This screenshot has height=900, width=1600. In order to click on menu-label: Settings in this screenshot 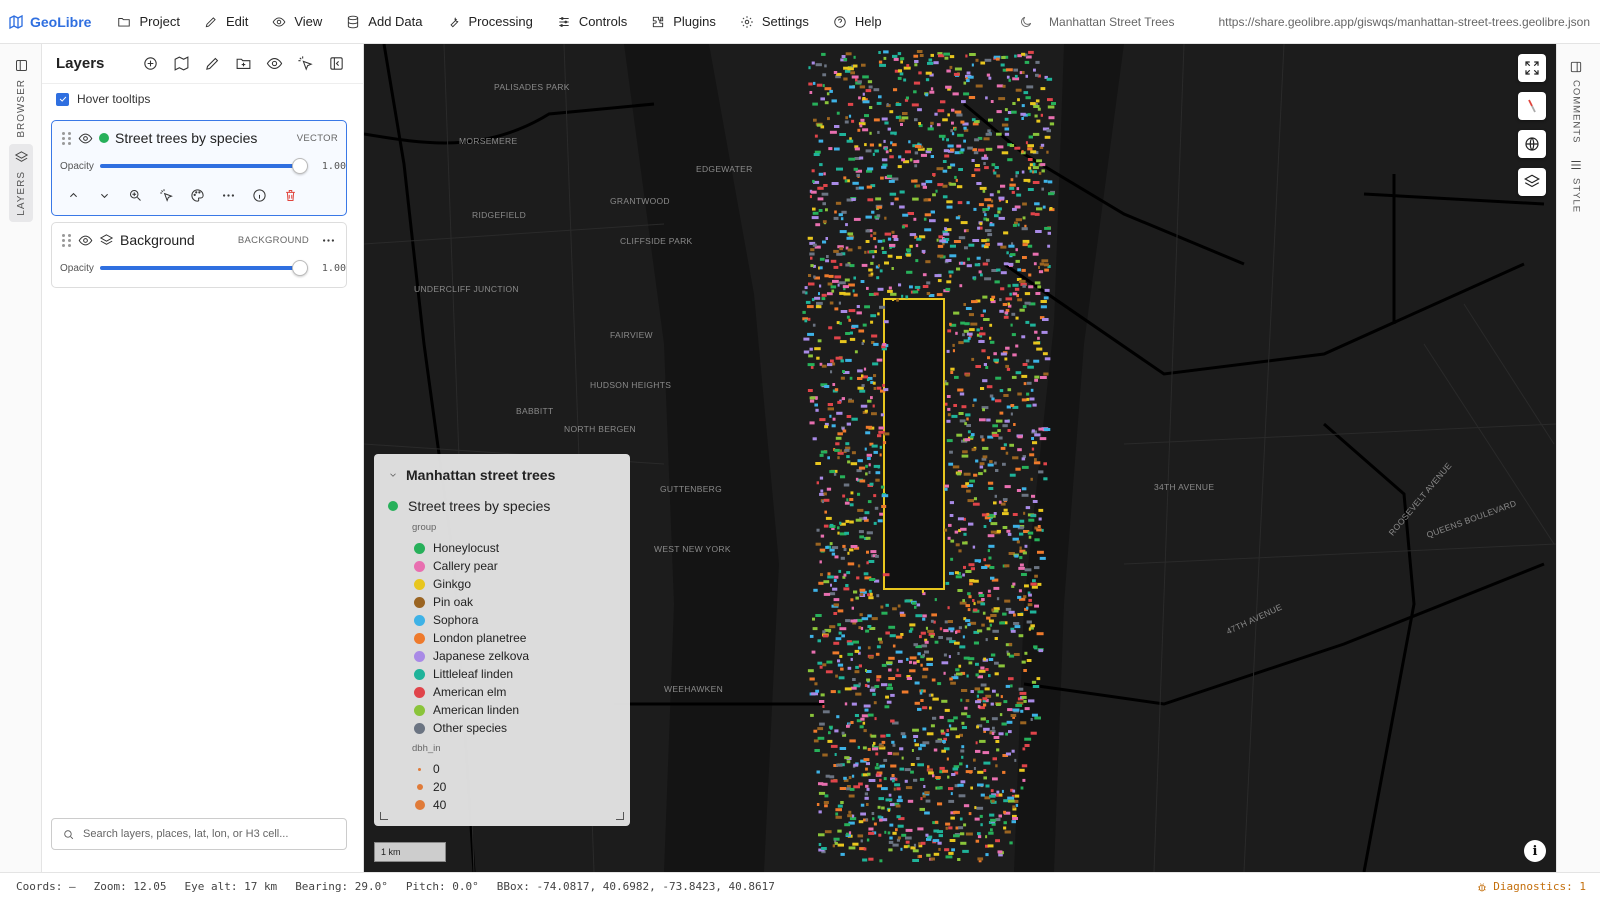, I will do `click(785, 21)`.